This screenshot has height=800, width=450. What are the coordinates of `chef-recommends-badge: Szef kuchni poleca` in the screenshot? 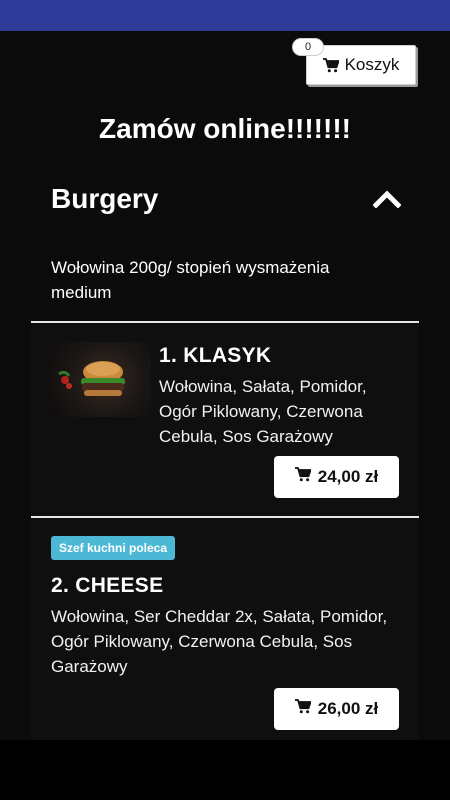 It's located at (113, 548).